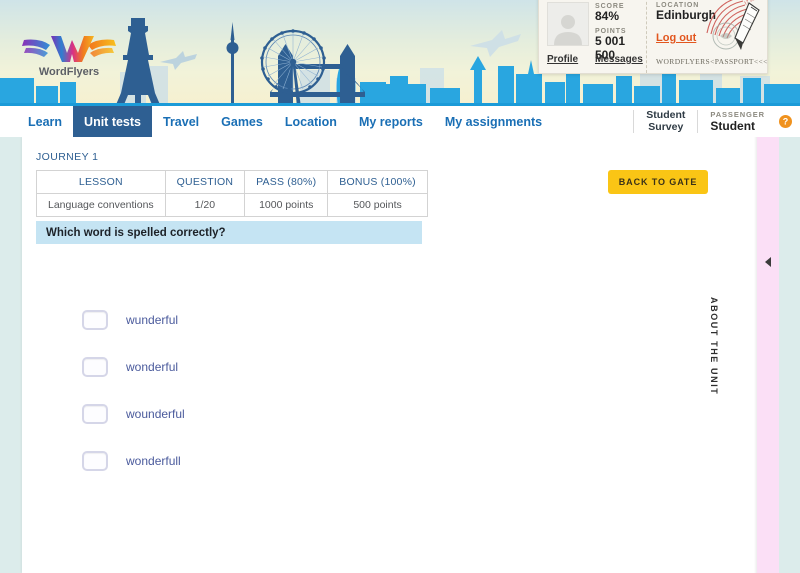  Describe the element at coordinates (112, 121) in the screenshot. I see `nav-tab-unit-tests: Unit tests` at that location.